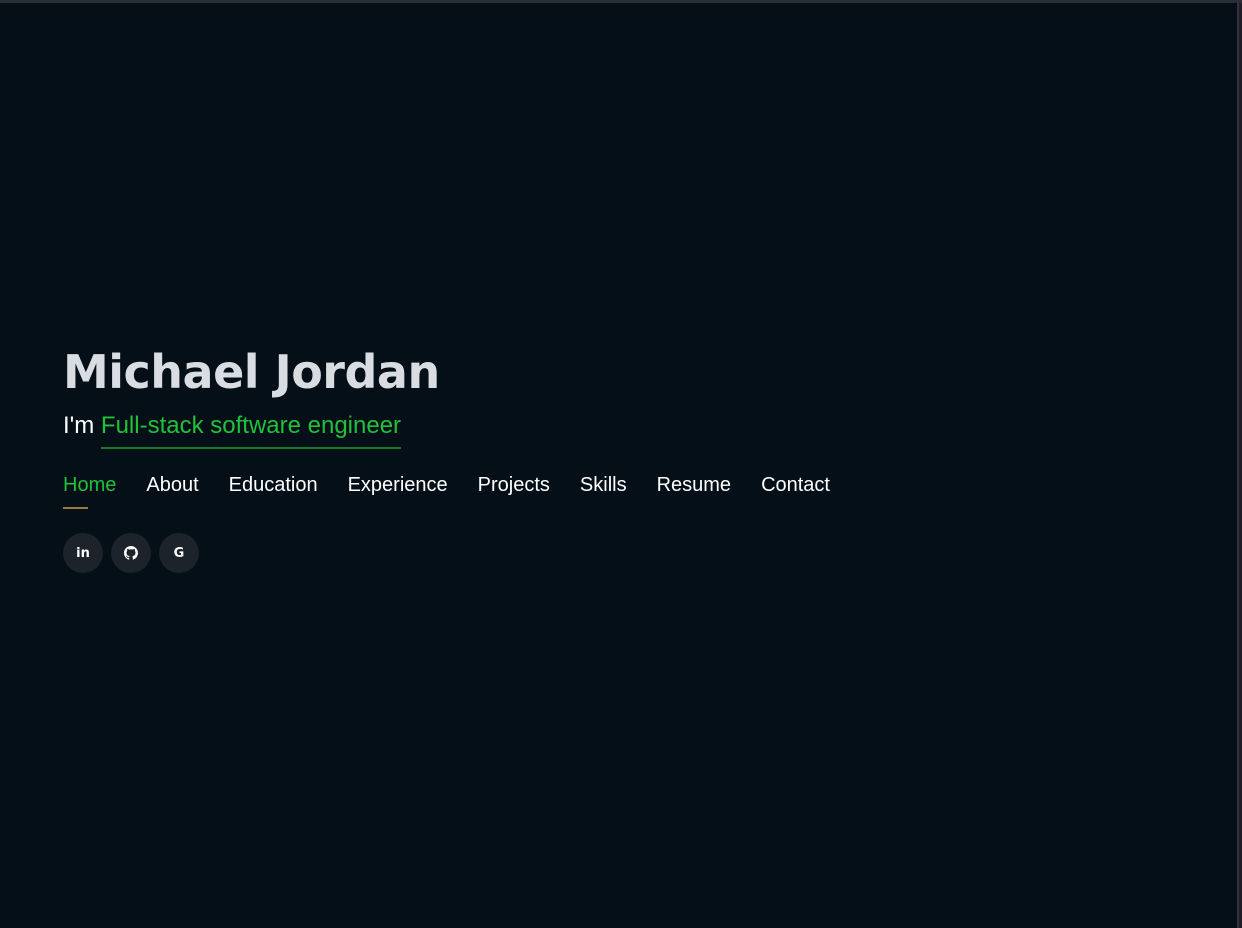 The height and width of the screenshot is (928, 1242). What do you see at coordinates (172, 491) in the screenshot?
I see `nav-item-about: About` at bounding box center [172, 491].